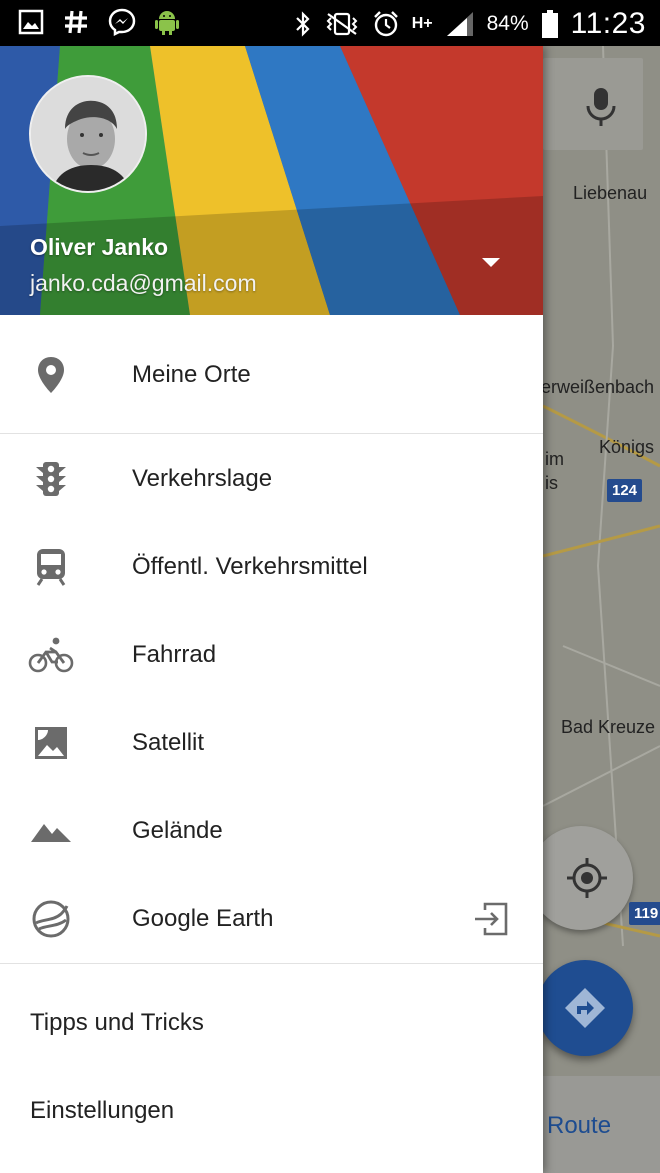  What do you see at coordinates (551, 483) in the screenshot?
I see `map-place-label: is` at bounding box center [551, 483].